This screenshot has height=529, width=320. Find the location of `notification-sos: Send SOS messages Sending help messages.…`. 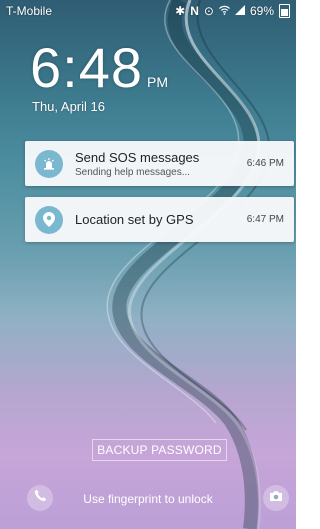

notification-sos: Send SOS messages Sending help messages.… is located at coordinates (159, 163).